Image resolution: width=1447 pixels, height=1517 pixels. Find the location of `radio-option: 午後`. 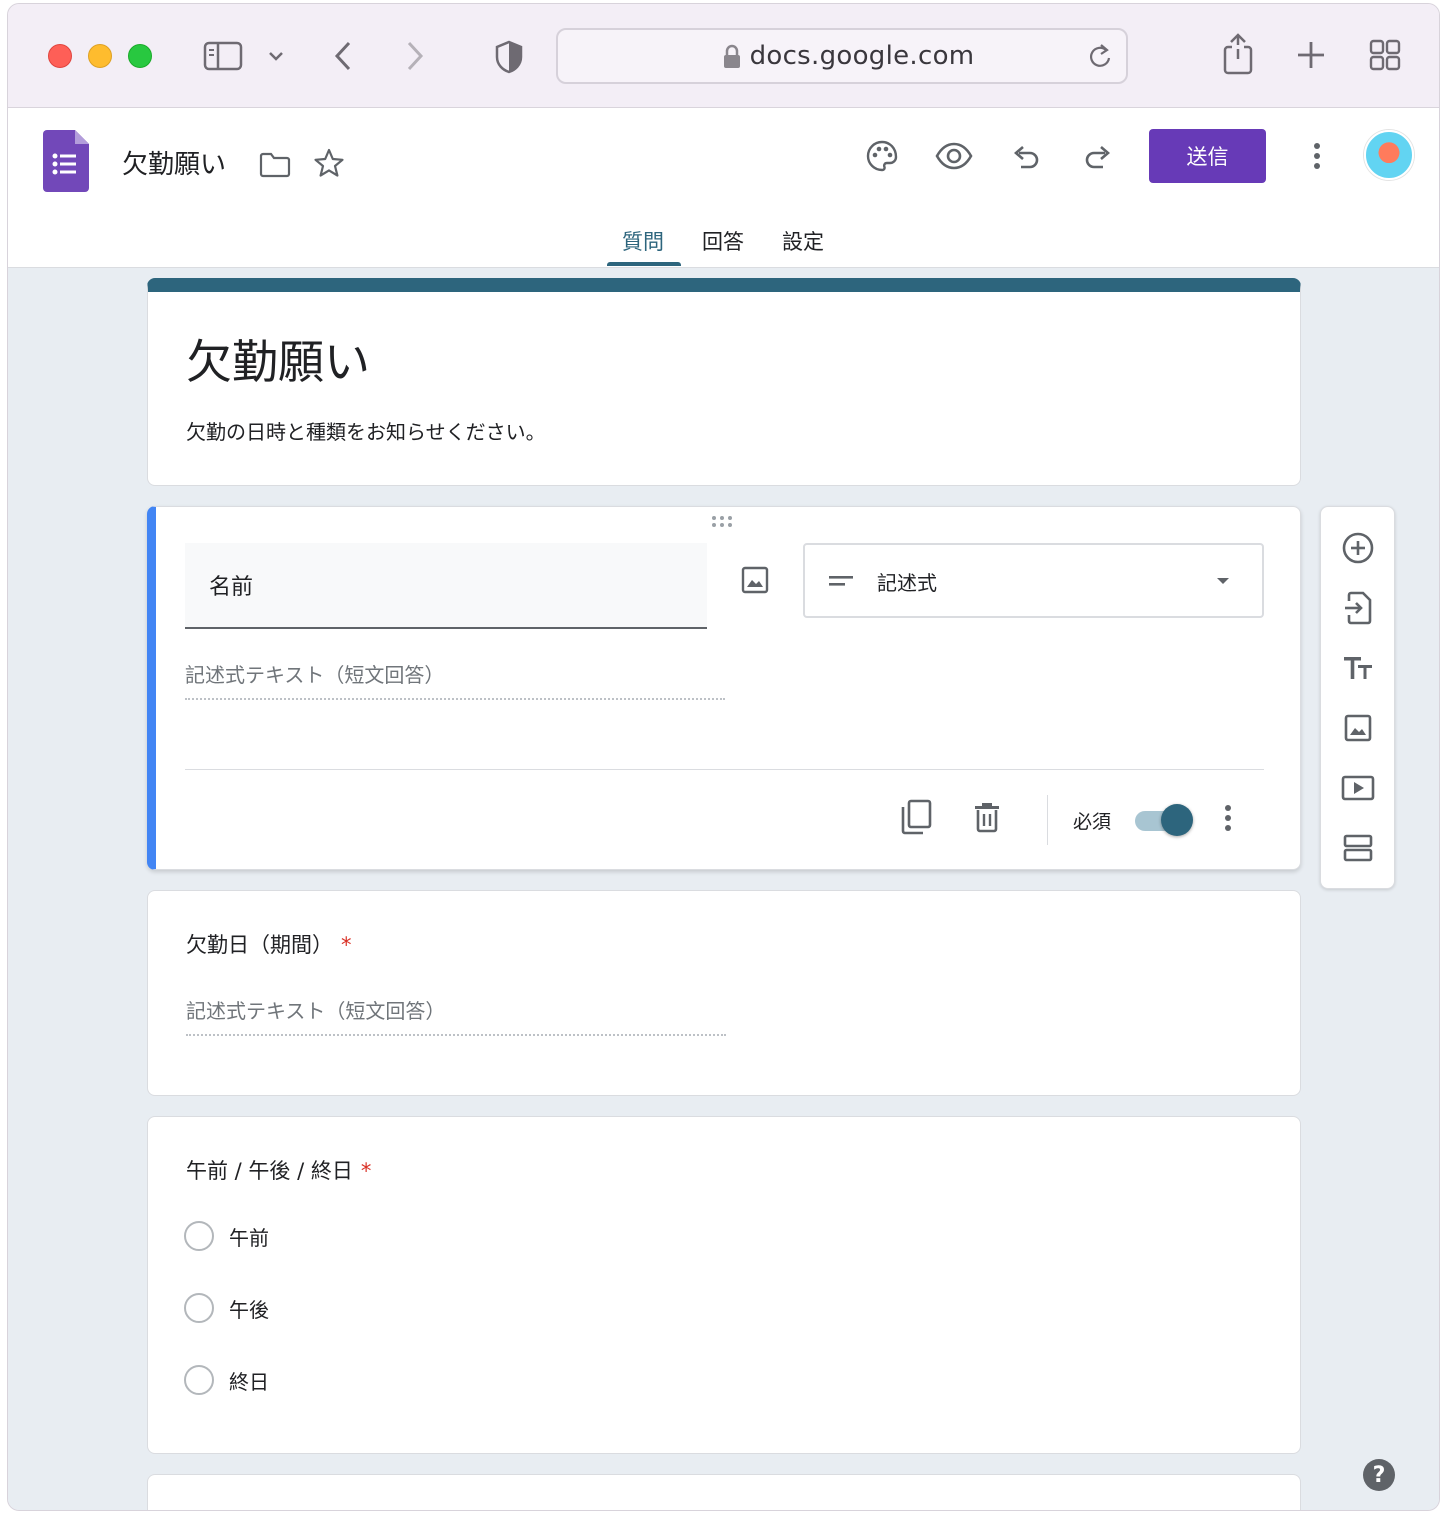

radio-option: 午後 is located at coordinates (226, 1308).